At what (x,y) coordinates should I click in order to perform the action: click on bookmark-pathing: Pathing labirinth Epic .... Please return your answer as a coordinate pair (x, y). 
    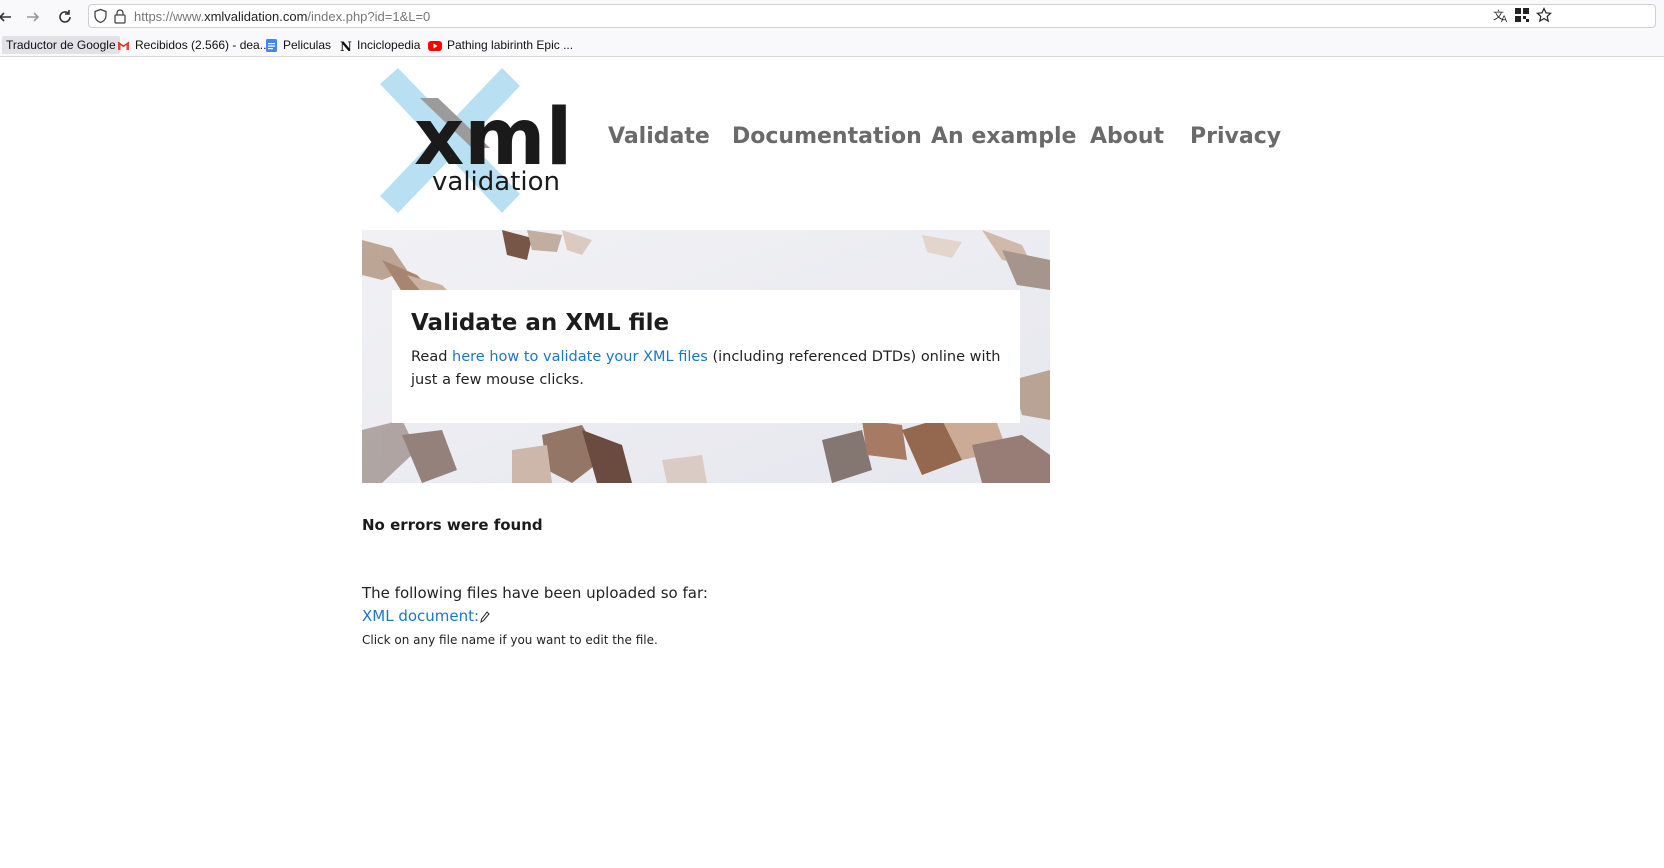
    Looking at the image, I should click on (500, 45).